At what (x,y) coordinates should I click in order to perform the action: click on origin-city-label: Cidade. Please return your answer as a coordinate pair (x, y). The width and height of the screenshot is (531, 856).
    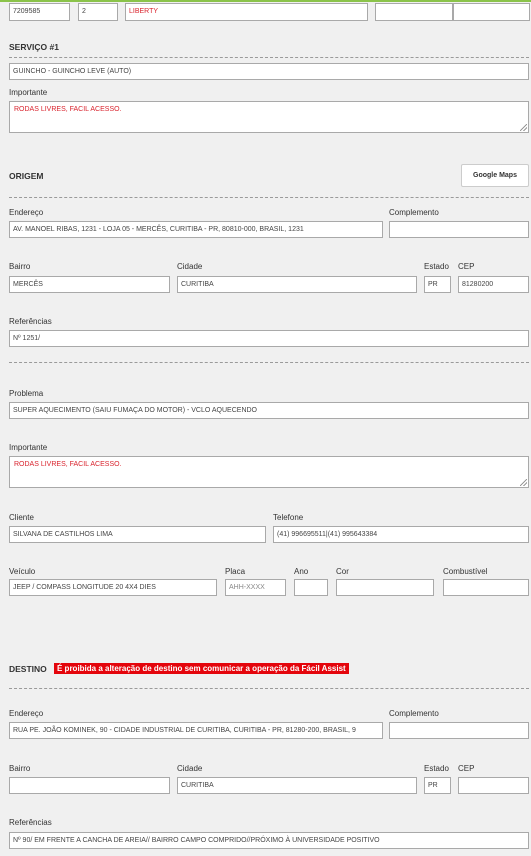
    Looking at the image, I should click on (190, 266).